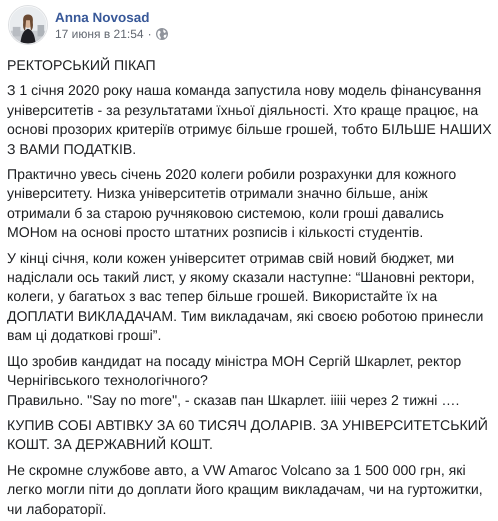 This screenshot has width=498, height=521. I want to click on post-text: З 1 січня 2020 року наша команда запустила нову модель фінансування університетів - за результатами їхньої діяльності. Хто краще працює, на основі прозорих критеріїв отримує більше грошей, тобто БІЛЬШЕ НАШИХ З ВАМИ ПОДАТКІВ., so click(250, 120).